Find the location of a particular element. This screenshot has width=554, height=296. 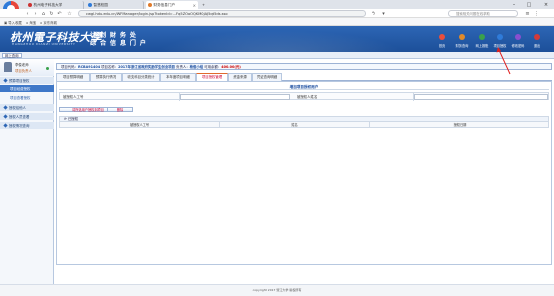

close-tab-icon: × is located at coordinates (194, 5).